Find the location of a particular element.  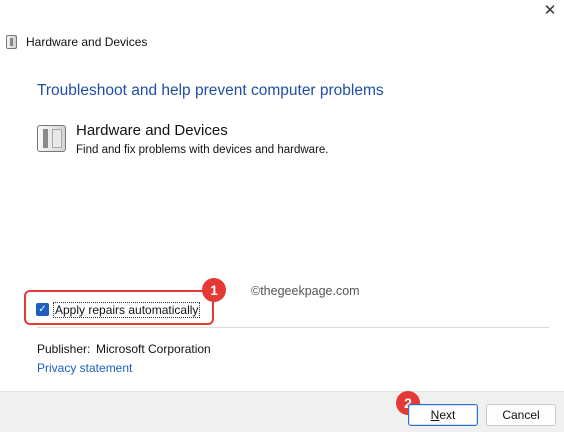

cancel-button: Cancel is located at coordinates (521, 415).